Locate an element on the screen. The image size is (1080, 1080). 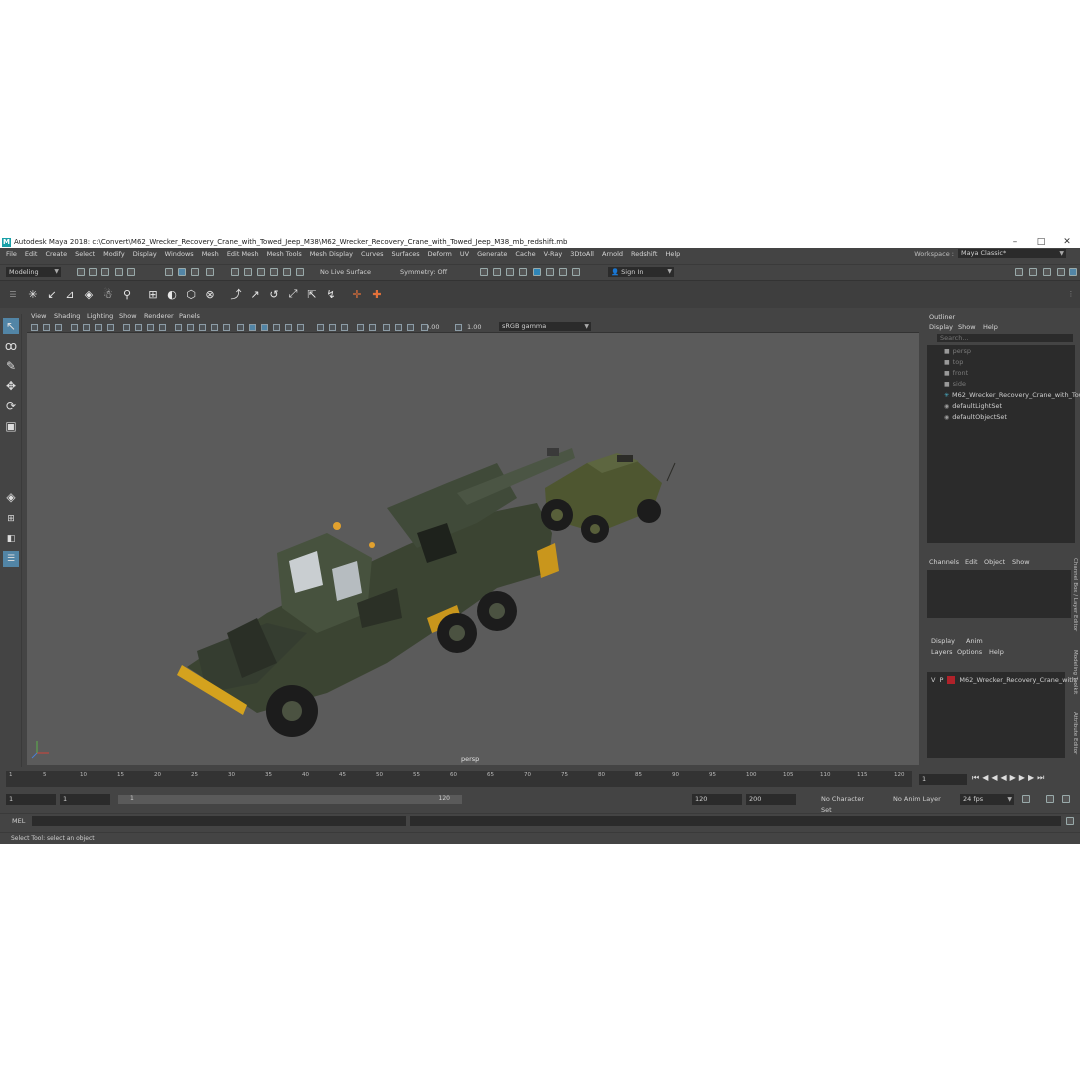
pause-render-icon is located at coordinates (576, 272).